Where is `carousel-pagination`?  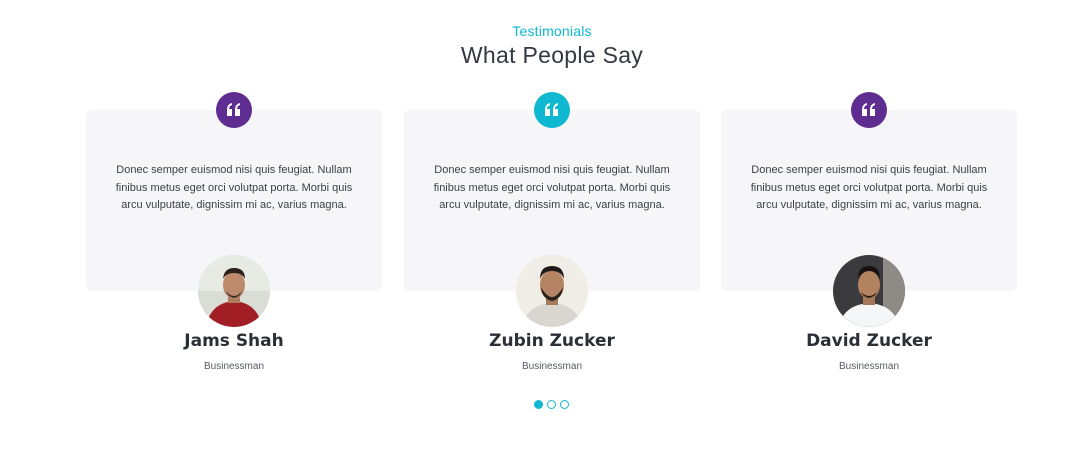 carousel-pagination is located at coordinates (551, 404).